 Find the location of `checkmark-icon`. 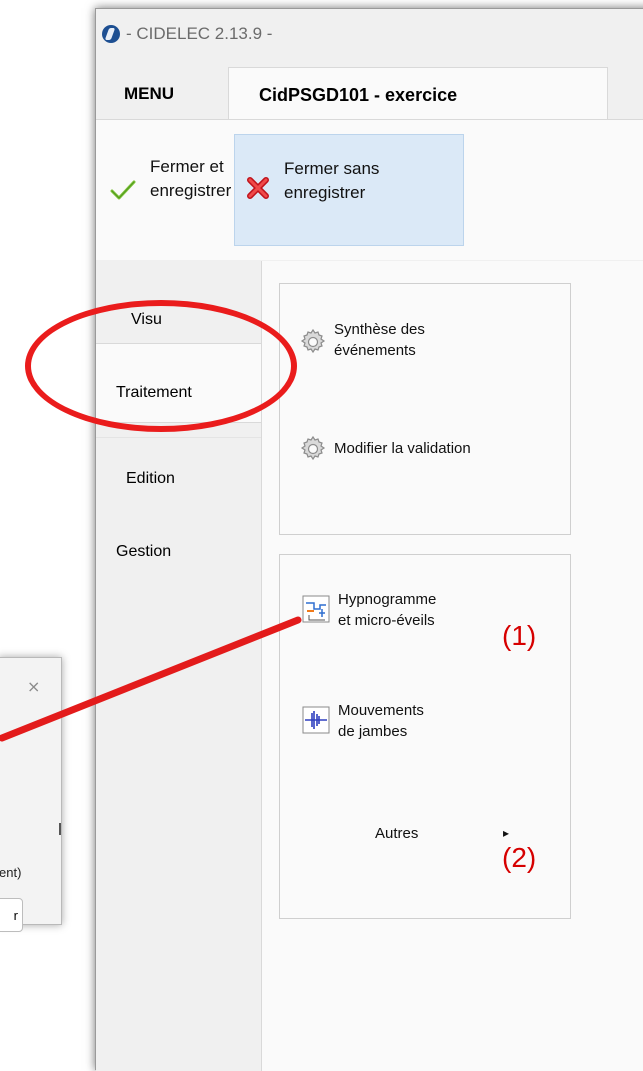

checkmark-icon is located at coordinates (123, 190).